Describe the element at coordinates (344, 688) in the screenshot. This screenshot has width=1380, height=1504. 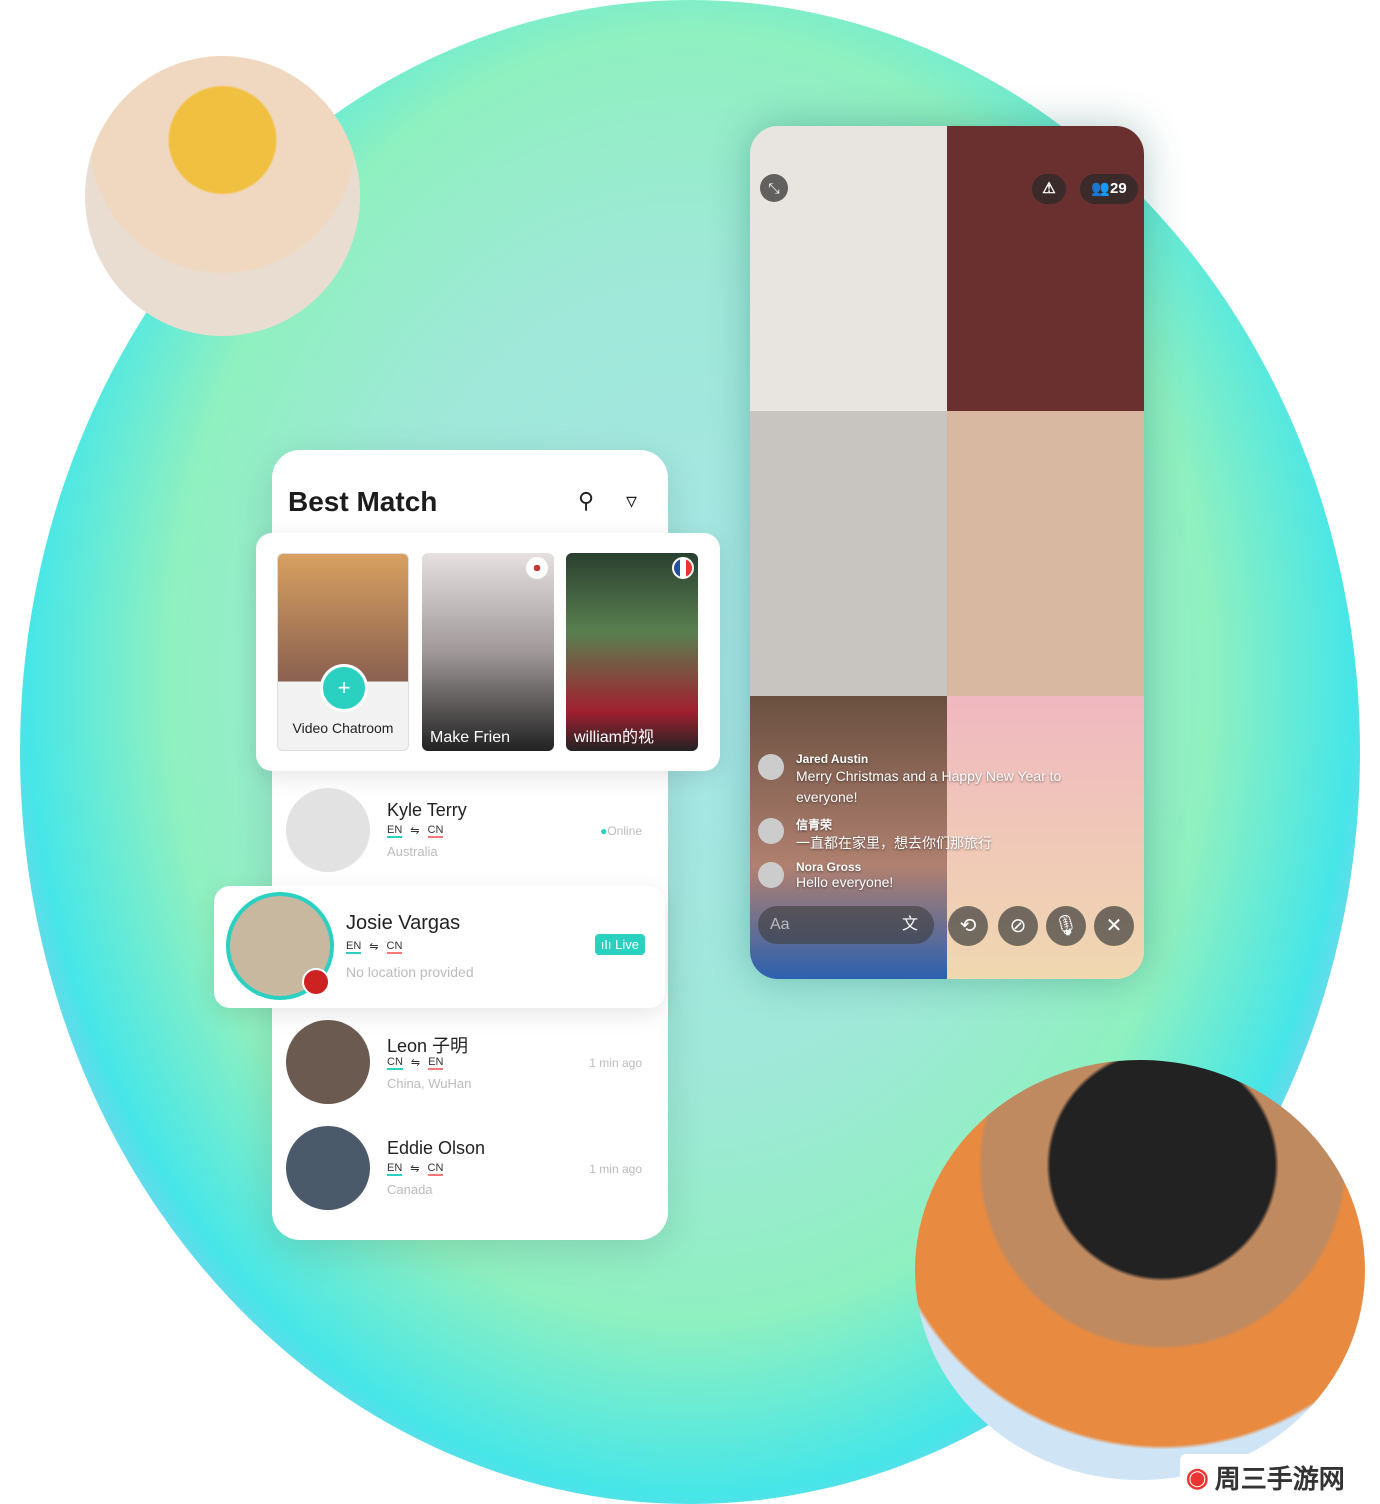
I see `video-add-icon: +` at that location.